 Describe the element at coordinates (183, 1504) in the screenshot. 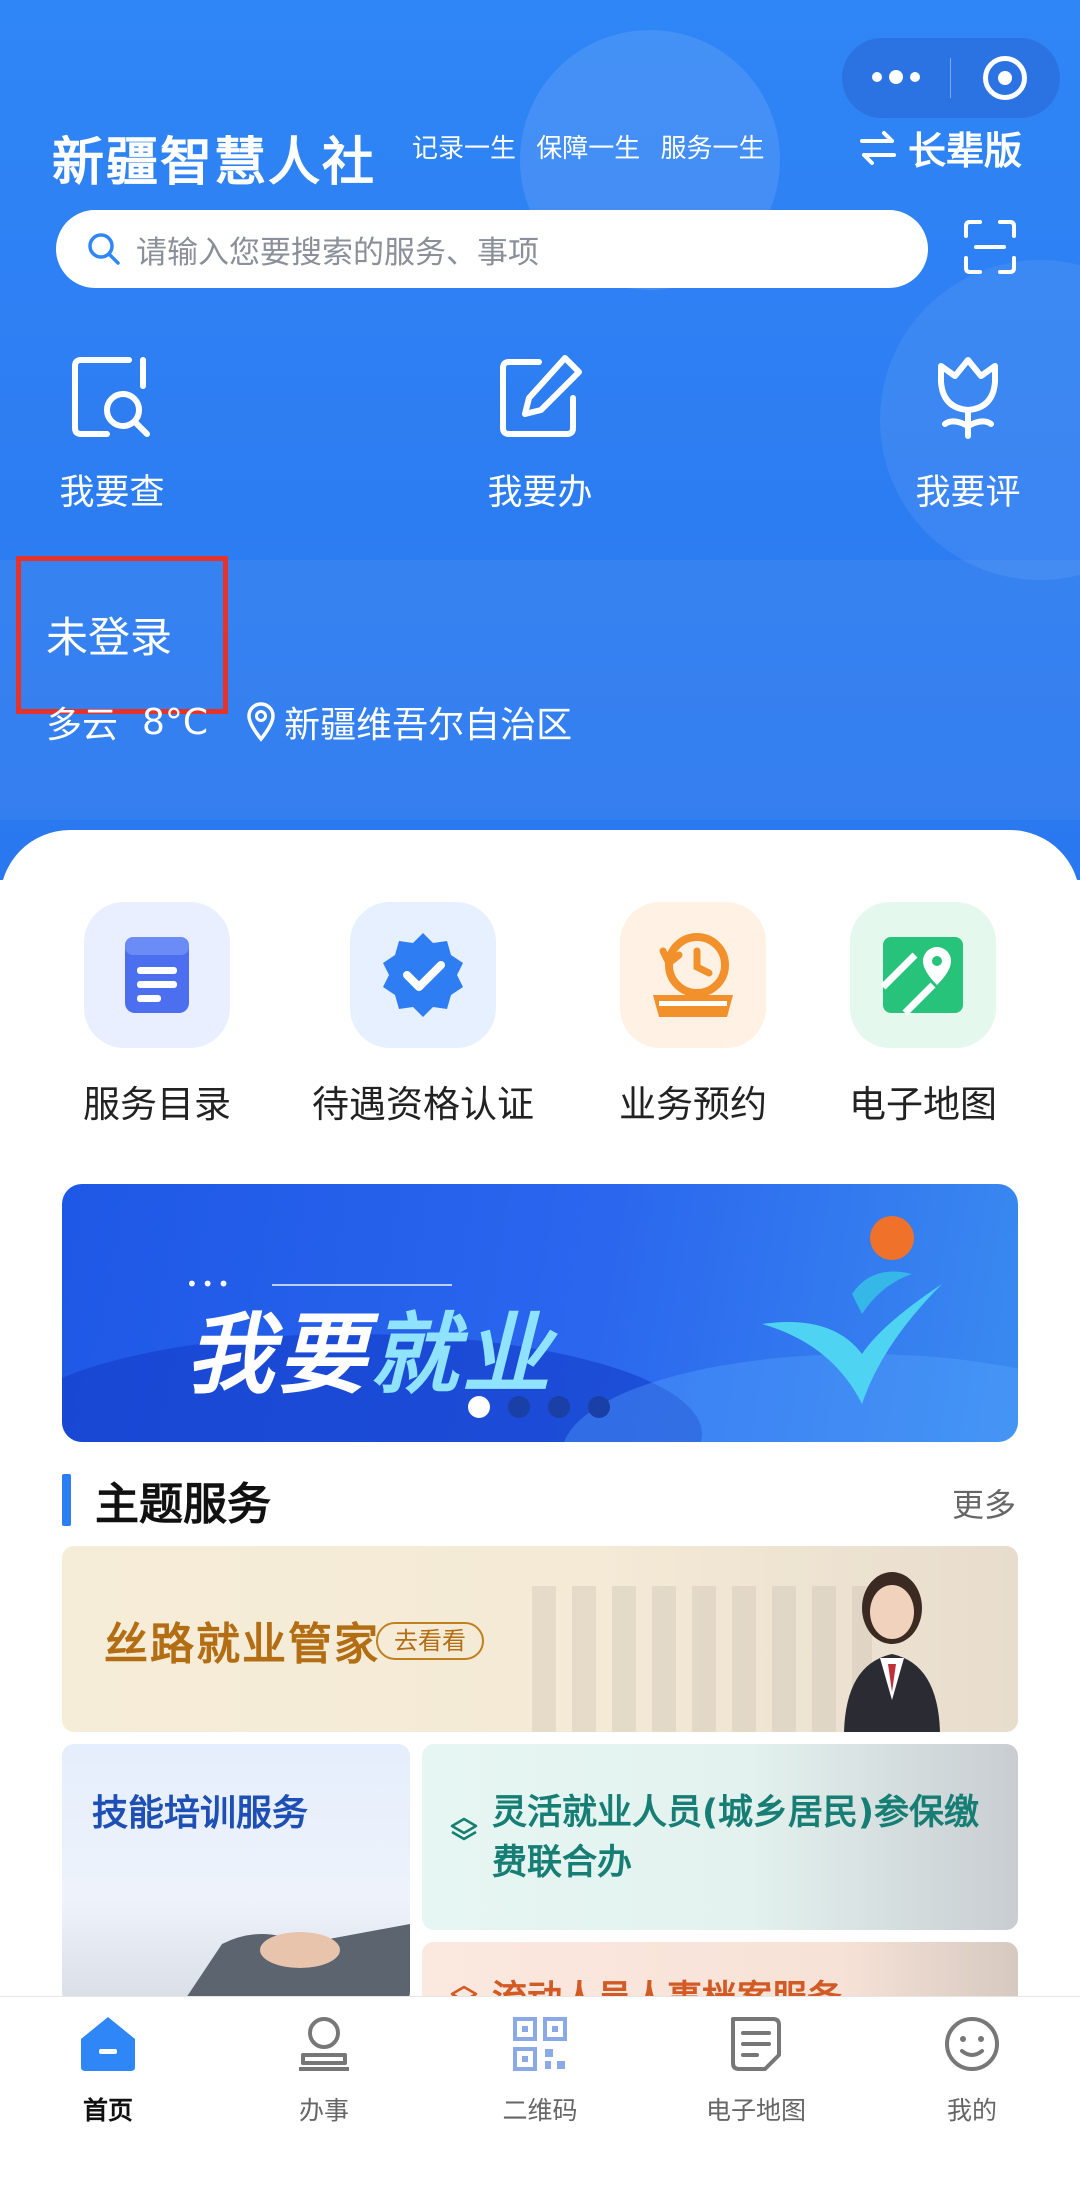

I see `section-title-text: 主题服务` at that location.